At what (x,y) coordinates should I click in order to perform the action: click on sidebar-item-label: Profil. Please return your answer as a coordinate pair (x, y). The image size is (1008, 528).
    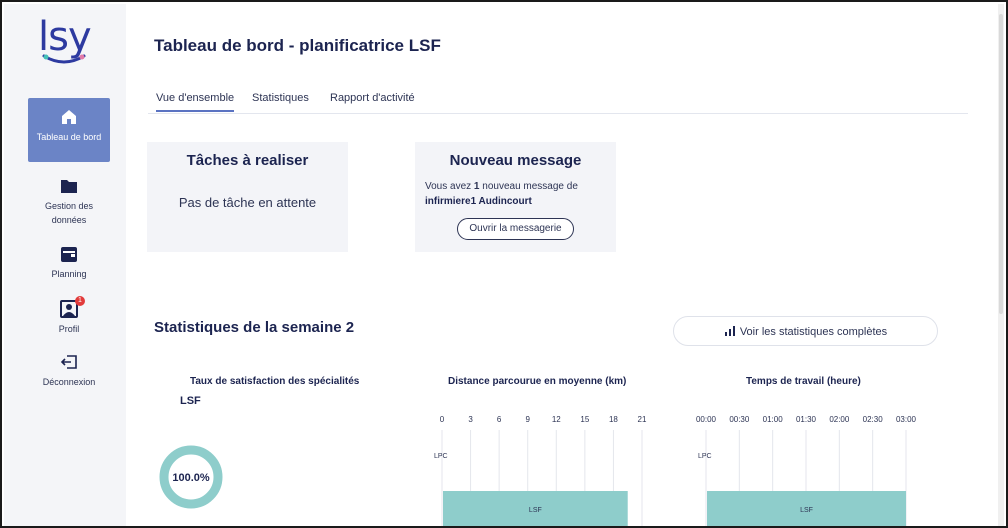
    Looking at the image, I should click on (69, 329).